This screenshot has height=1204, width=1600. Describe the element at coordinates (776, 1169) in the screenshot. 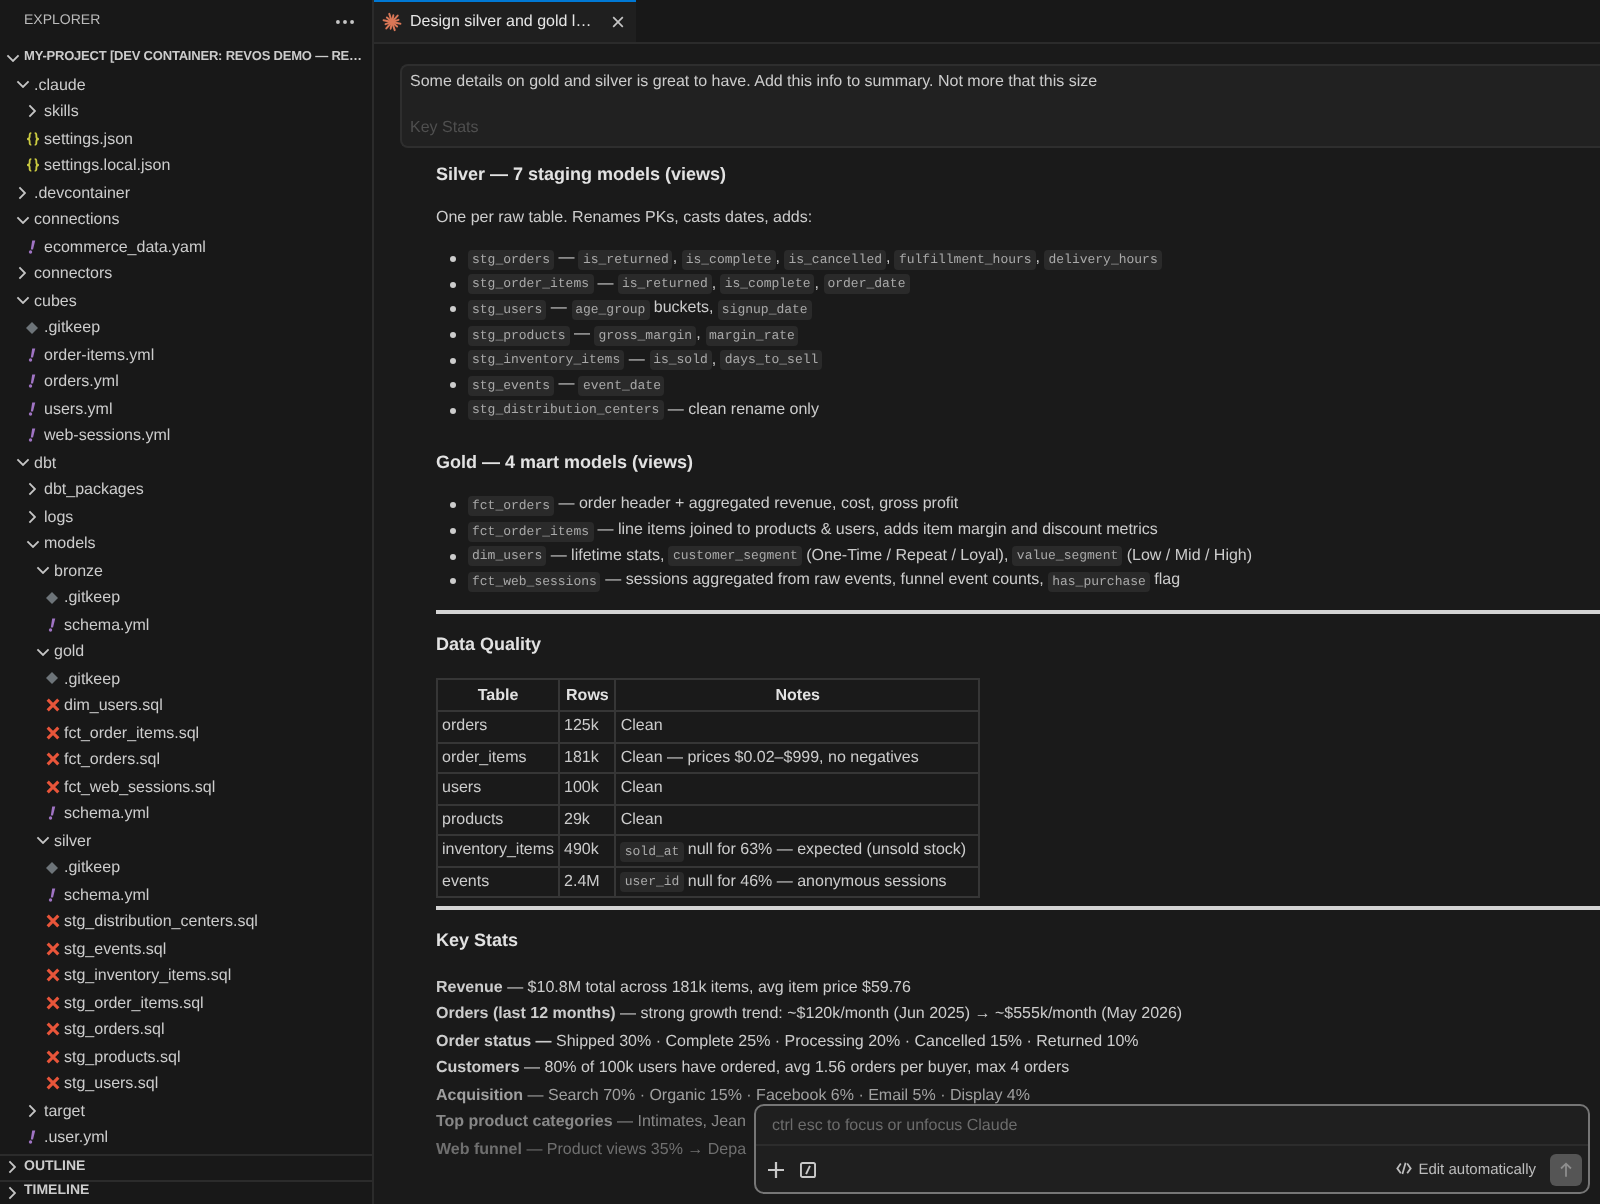

I see `plus-icon` at that location.